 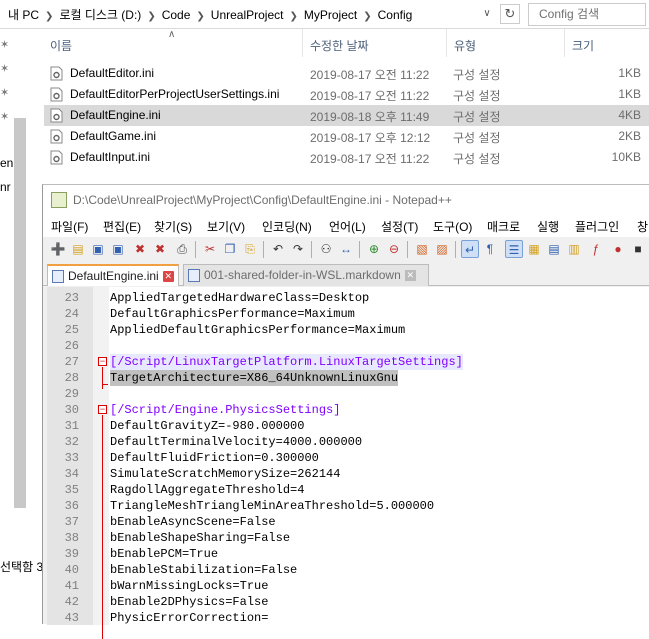 I want to click on toolbar-divider, so click(x=195, y=249).